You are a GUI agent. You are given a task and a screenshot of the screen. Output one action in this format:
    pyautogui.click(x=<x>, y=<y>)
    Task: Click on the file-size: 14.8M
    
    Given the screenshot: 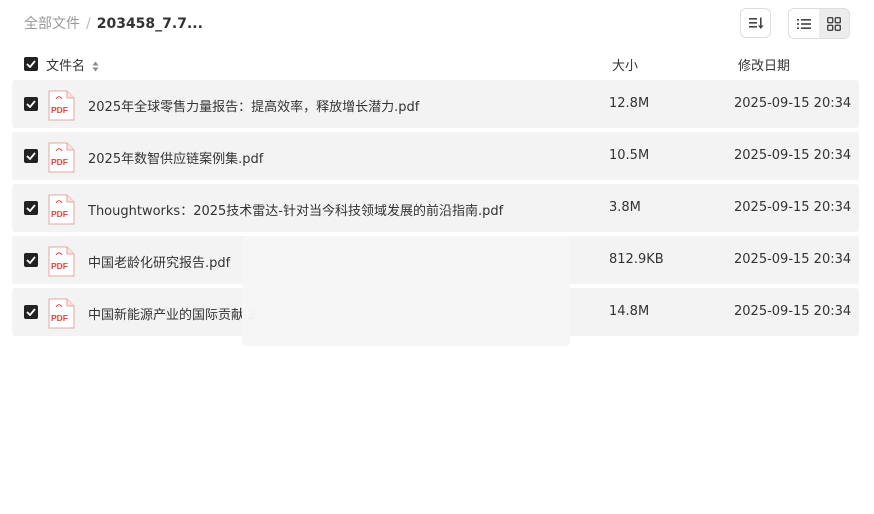 What is the action you would take?
    pyautogui.click(x=629, y=311)
    